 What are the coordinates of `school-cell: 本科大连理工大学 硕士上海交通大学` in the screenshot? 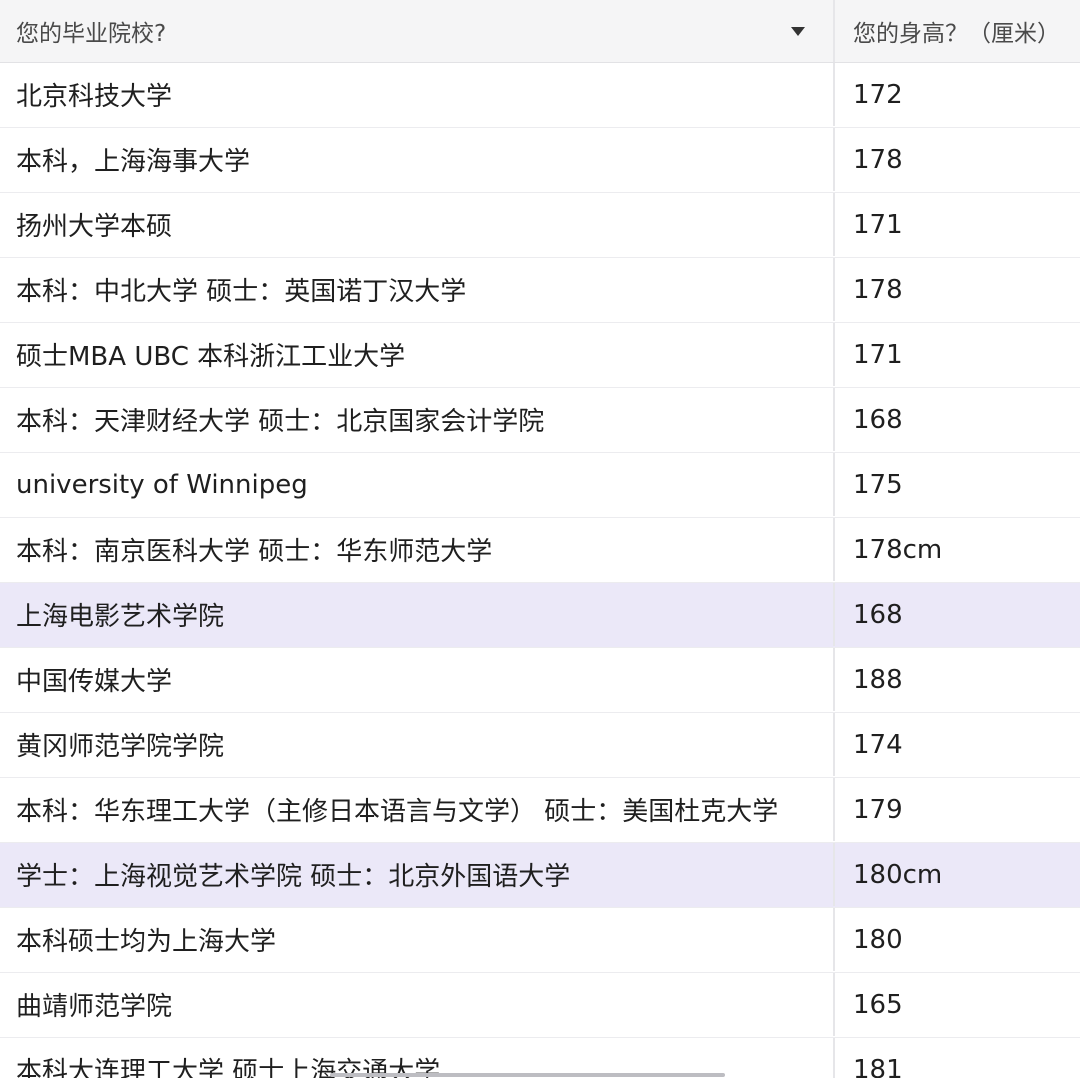 It's located at (417, 1058).